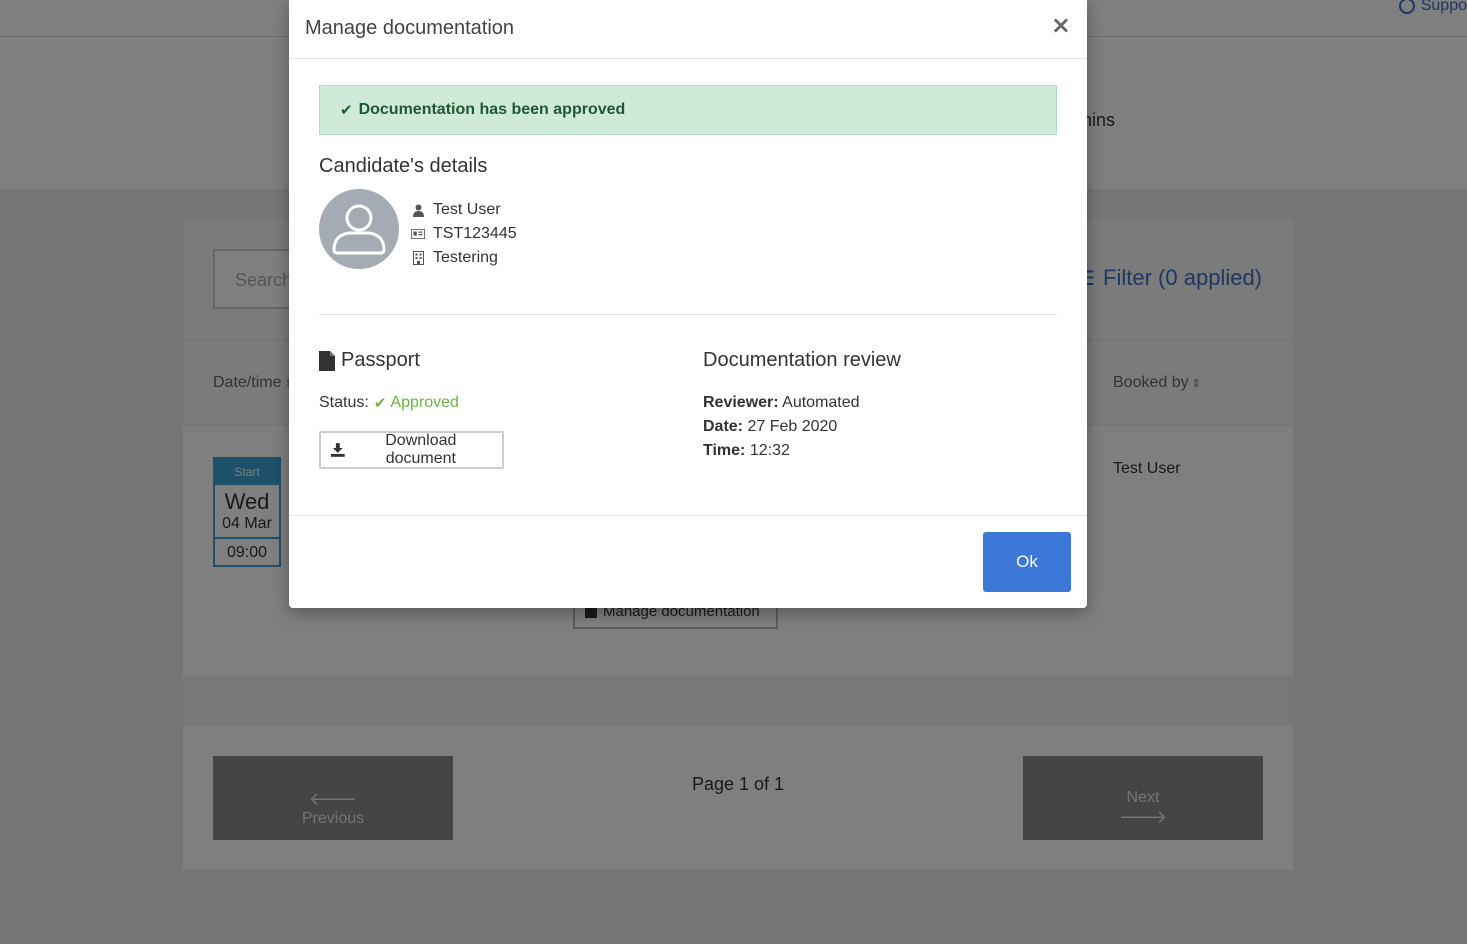 This screenshot has height=944, width=1467. Describe the element at coordinates (741, 402) in the screenshot. I see `reviewer-label: Reviewer:` at that location.